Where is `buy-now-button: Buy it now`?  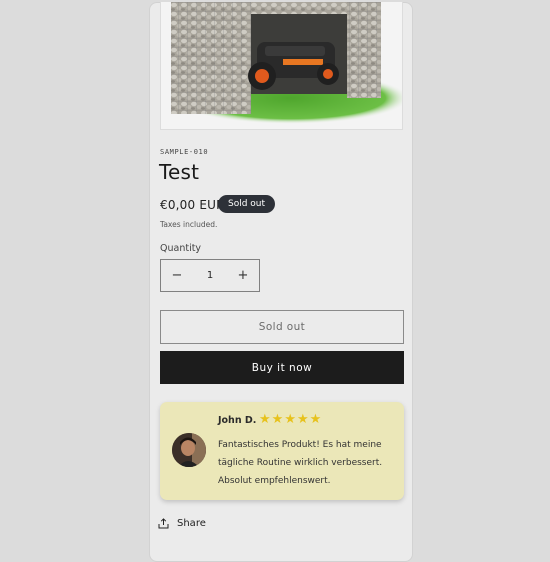 buy-now-button: Buy it now is located at coordinates (282, 367).